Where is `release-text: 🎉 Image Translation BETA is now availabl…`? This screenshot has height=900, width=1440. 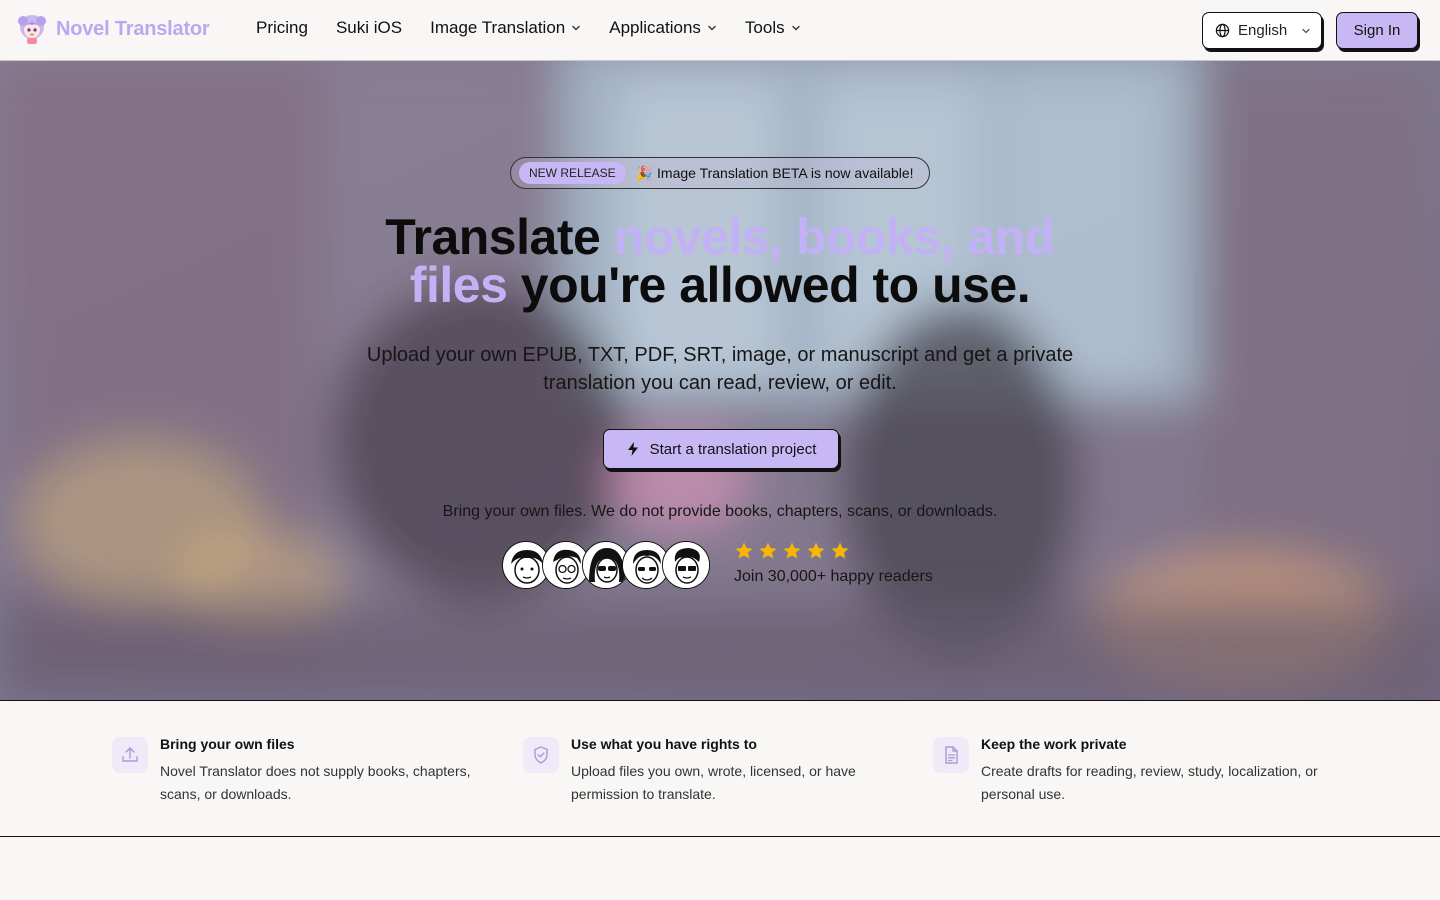
release-text: 🎉 Image Translation BETA is now availabl… is located at coordinates (774, 172).